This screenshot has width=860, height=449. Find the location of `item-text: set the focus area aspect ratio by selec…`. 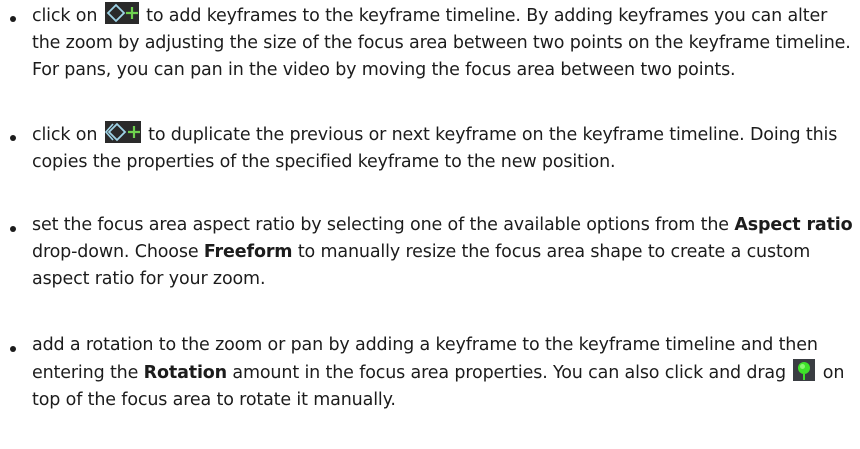

item-text: set the focus area aspect ratio by selec… is located at coordinates (380, 225).